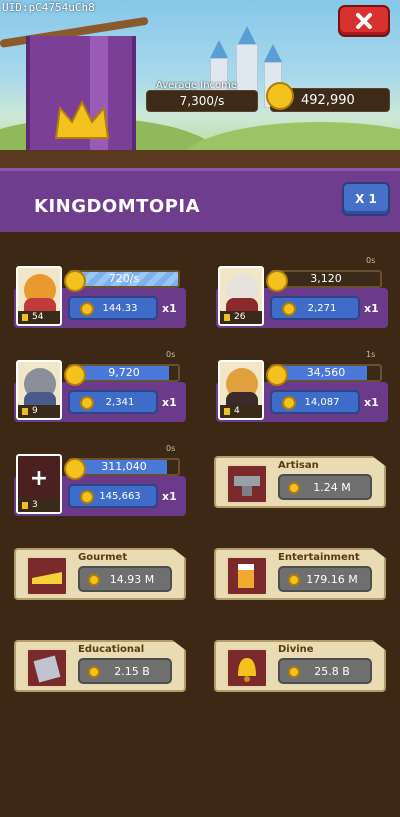  I want to click on wolf-warrior-icon: 9, so click(39, 390).